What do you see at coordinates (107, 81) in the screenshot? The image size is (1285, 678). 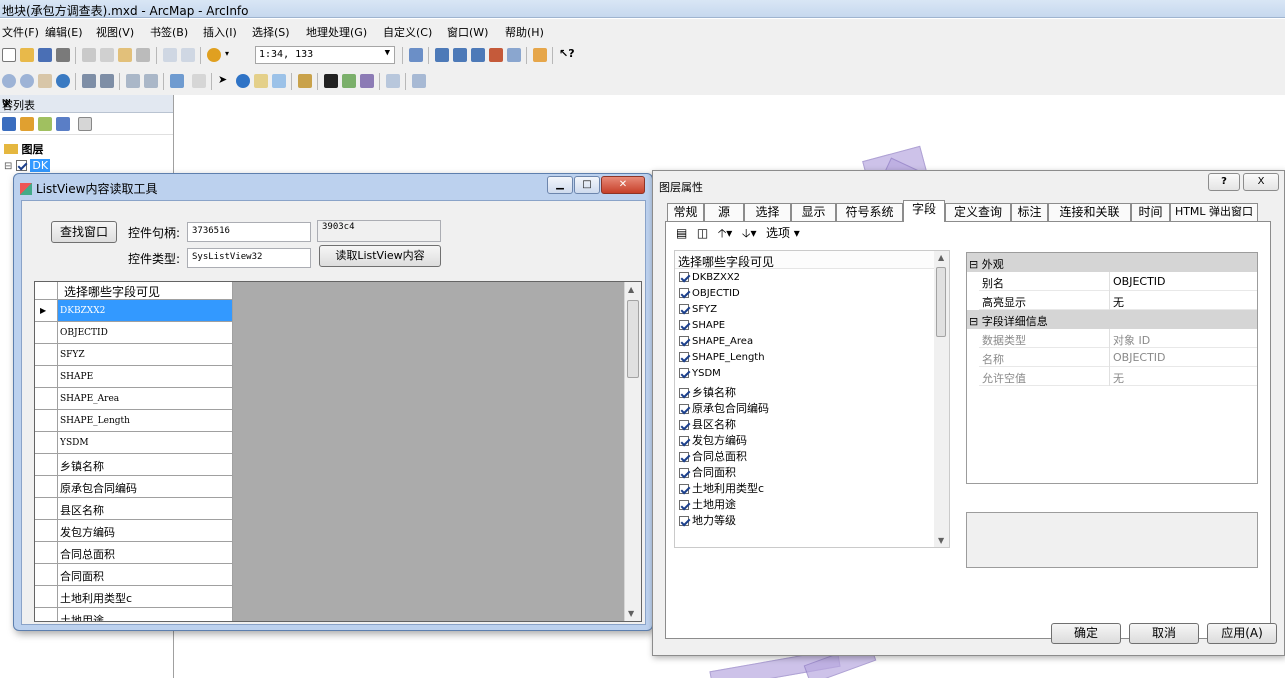 I see `fixed-zoom-out-icon` at bounding box center [107, 81].